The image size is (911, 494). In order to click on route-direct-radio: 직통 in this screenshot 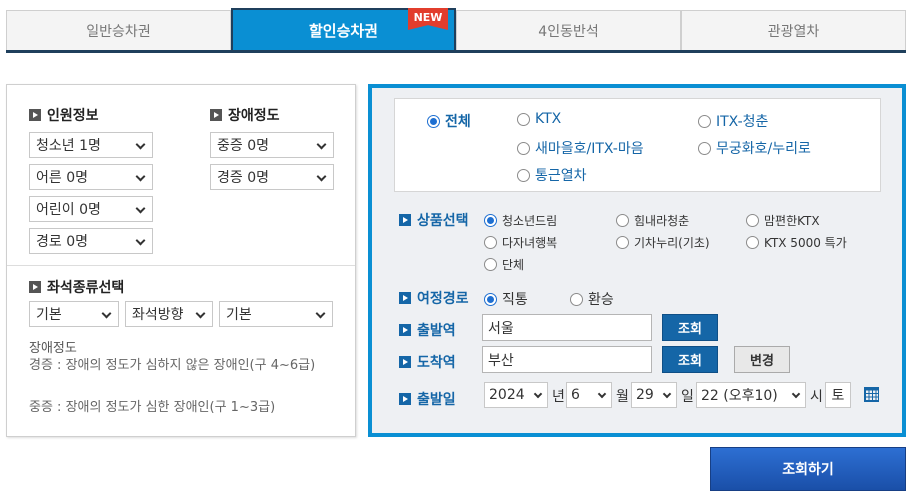, I will do `click(506, 299)`.